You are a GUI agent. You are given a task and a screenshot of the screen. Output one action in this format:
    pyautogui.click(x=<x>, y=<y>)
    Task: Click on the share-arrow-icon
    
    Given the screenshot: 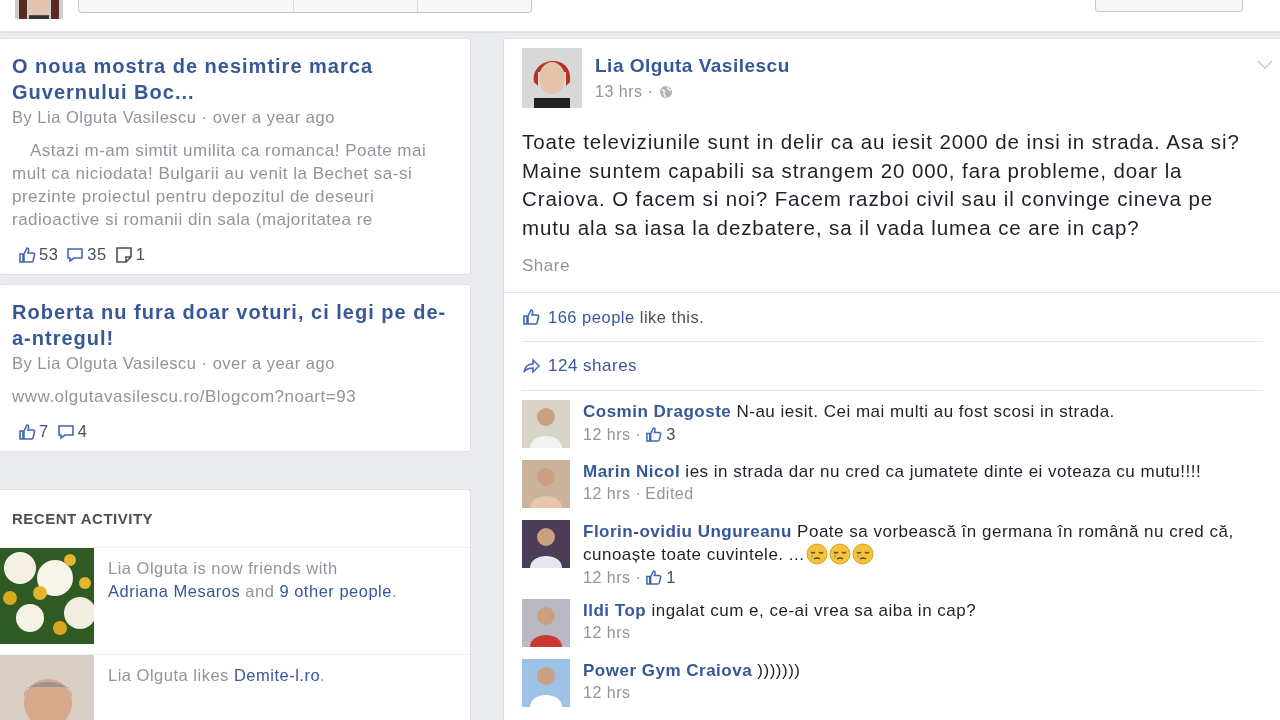 What is the action you would take?
    pyautogui.click(x=531, y=366)
    